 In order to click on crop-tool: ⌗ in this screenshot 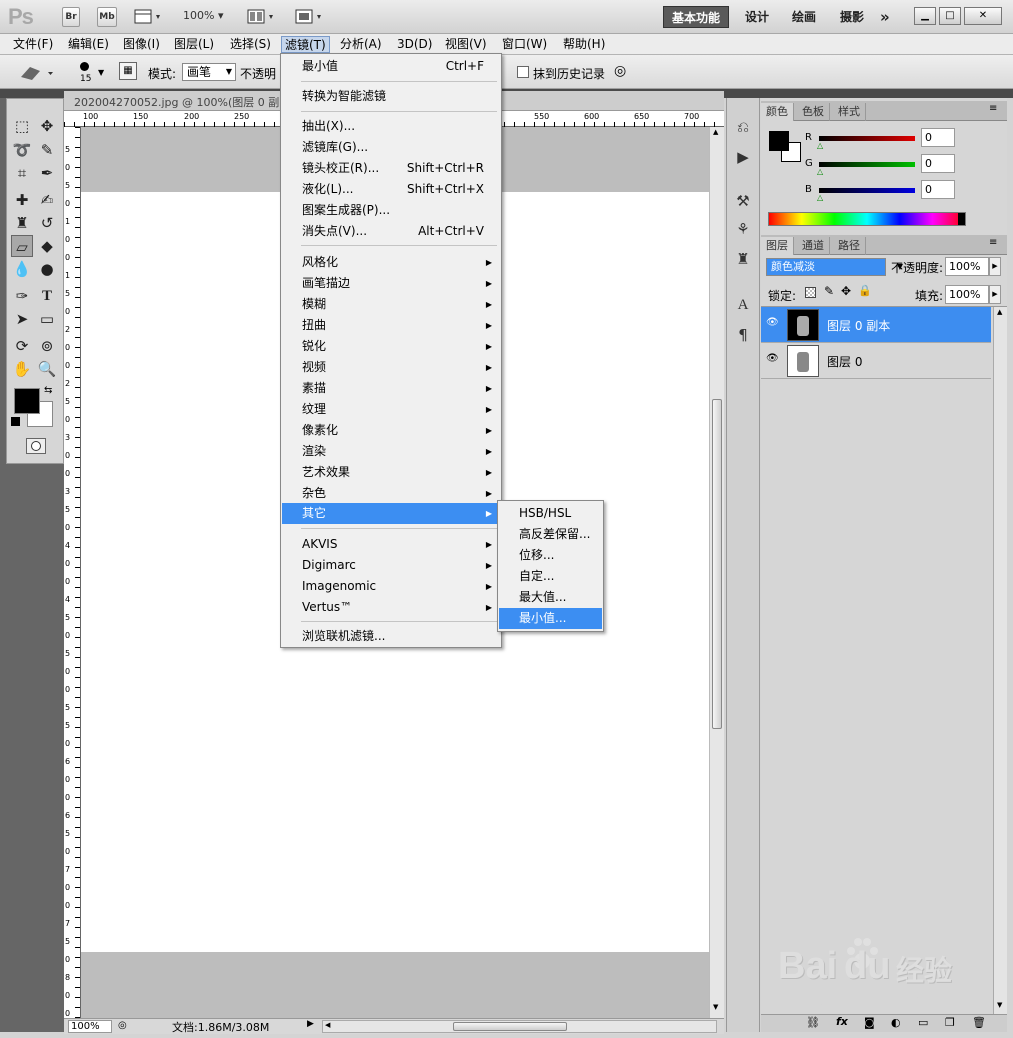, I will do `click(22, 173)`.